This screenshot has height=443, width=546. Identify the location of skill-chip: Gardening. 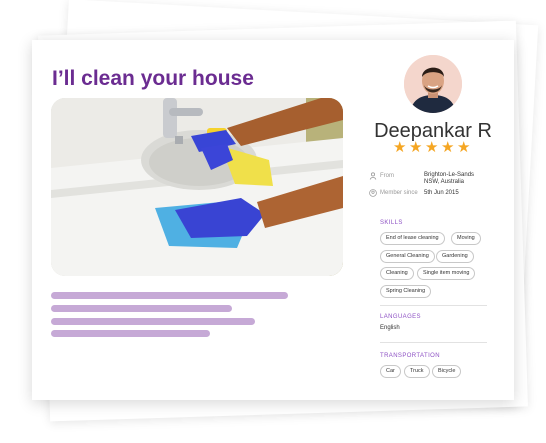
(455, 256).